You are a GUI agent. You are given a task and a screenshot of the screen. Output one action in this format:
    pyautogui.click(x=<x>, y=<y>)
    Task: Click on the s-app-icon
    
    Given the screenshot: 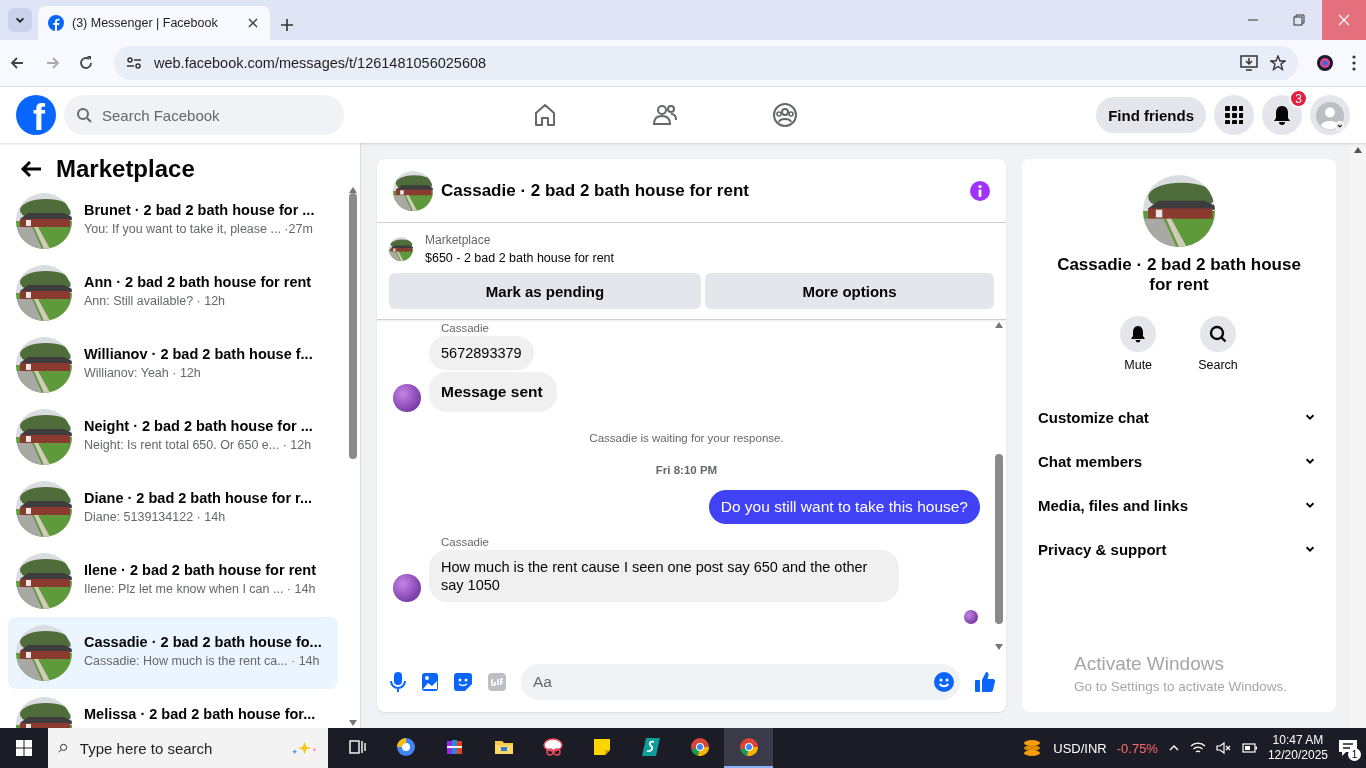 What is the action you would take?
    pyautogui.click(x=650, y=747)
    